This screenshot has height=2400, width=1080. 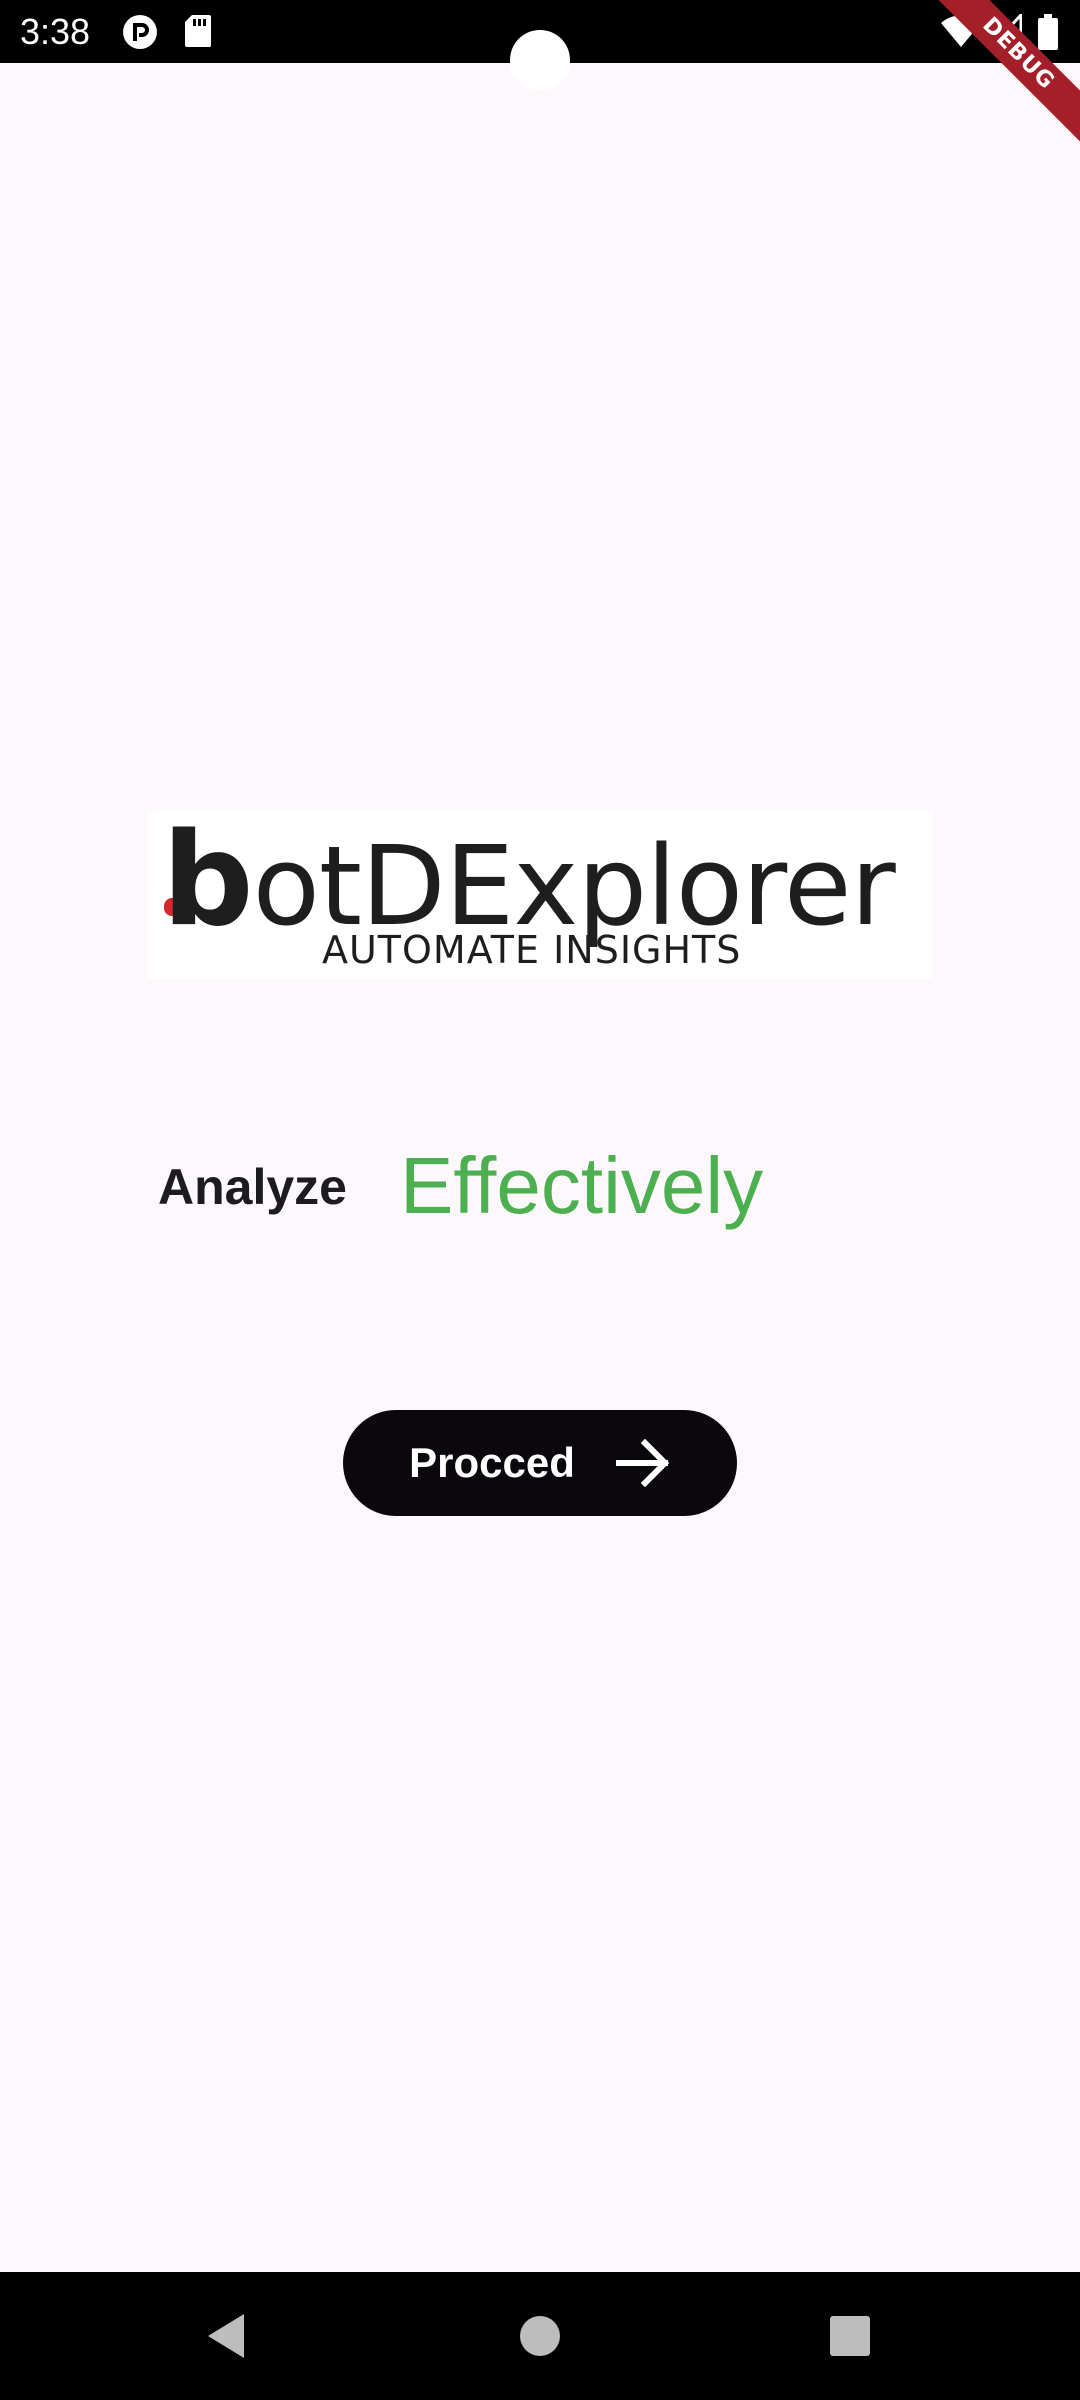 I want to click on recents-icon, so click(x=850, y=2336).